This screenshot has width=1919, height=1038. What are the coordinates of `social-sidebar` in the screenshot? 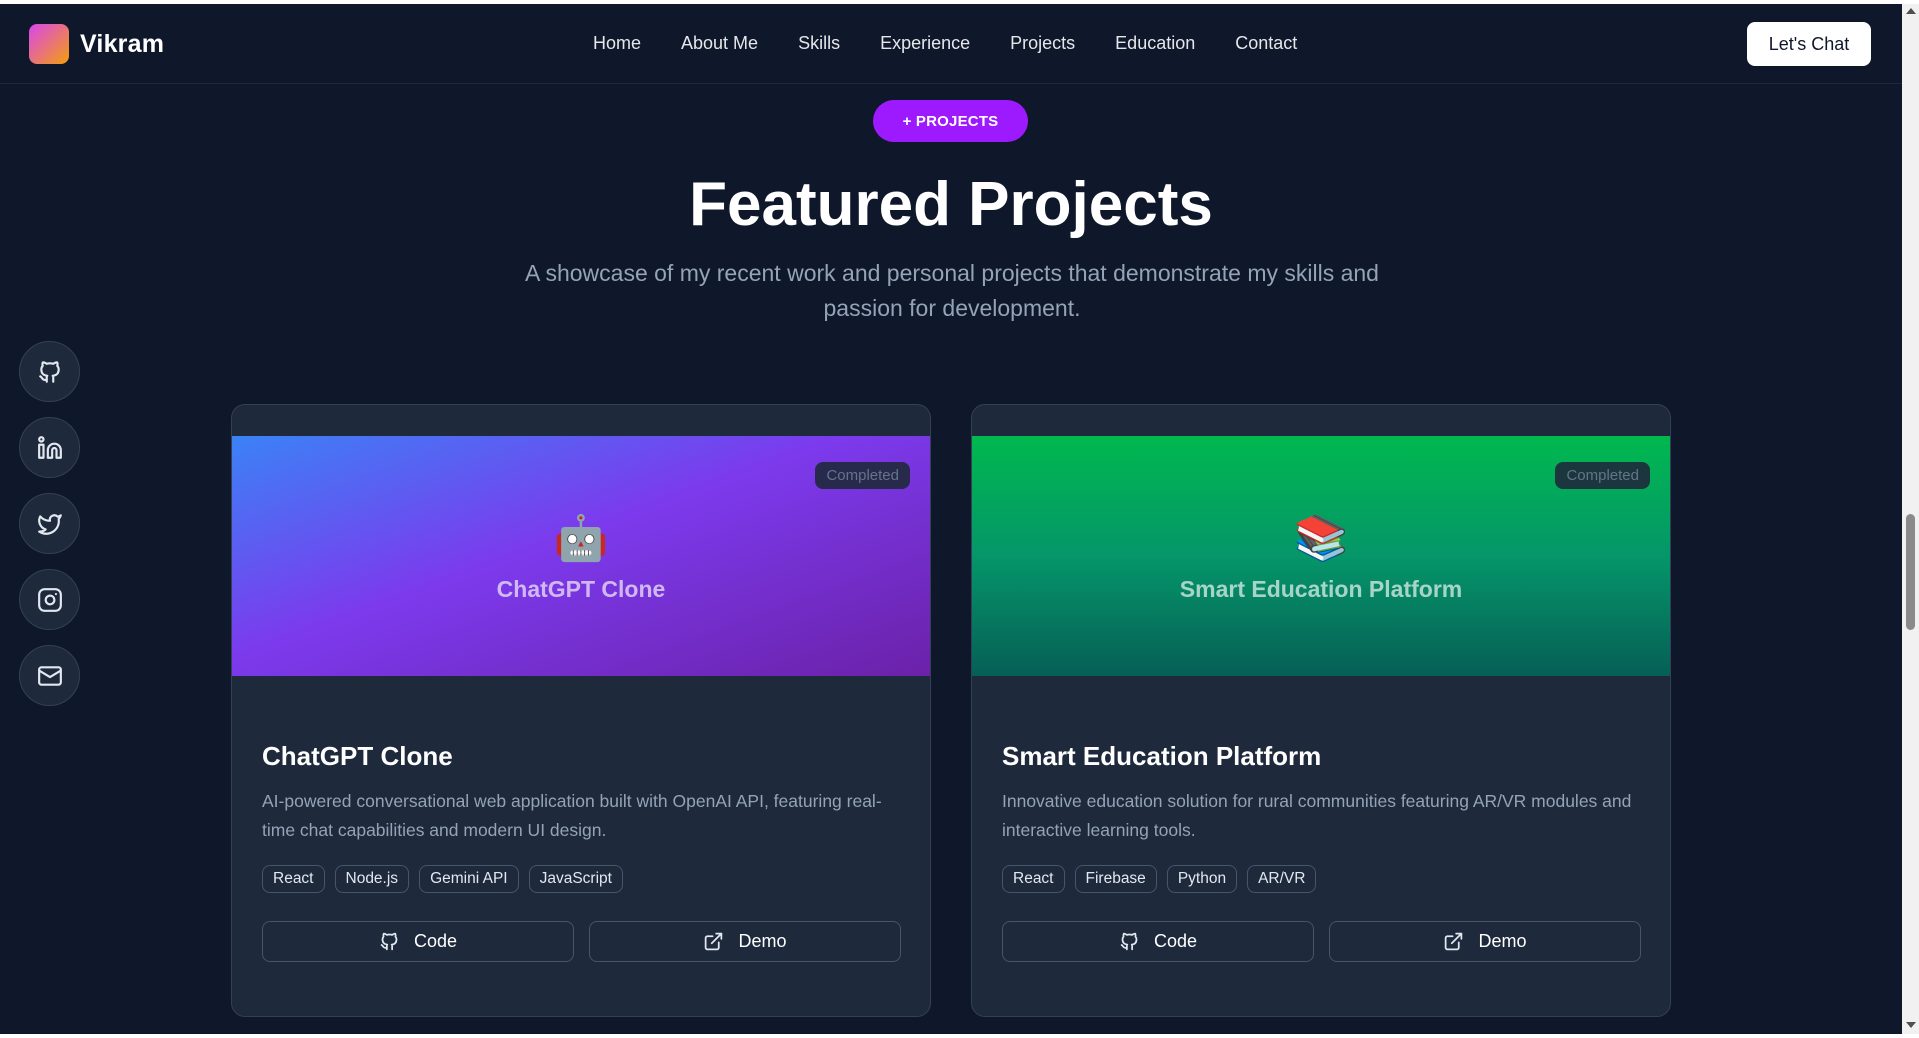 It's located at (49, 523).